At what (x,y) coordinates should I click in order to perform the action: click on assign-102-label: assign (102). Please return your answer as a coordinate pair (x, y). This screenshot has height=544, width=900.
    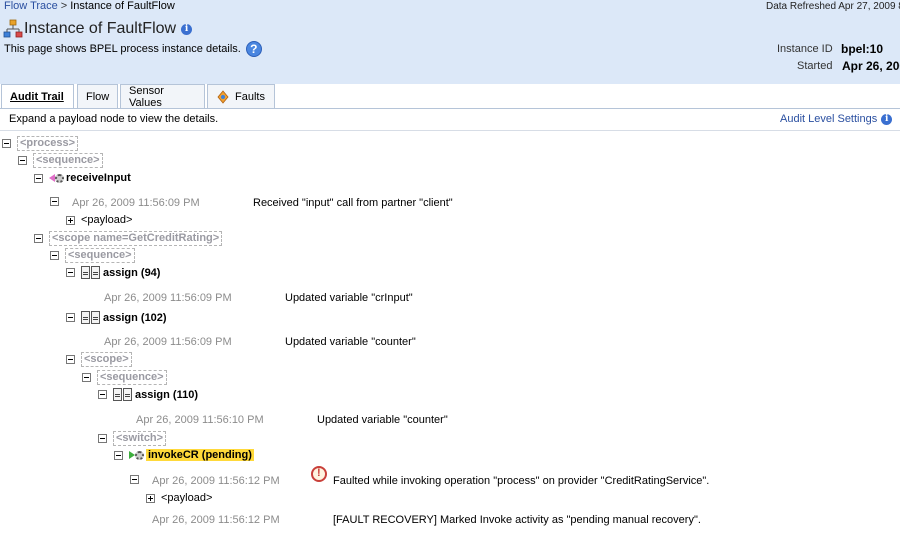
    Looking at the image, I should click on (135, 317).